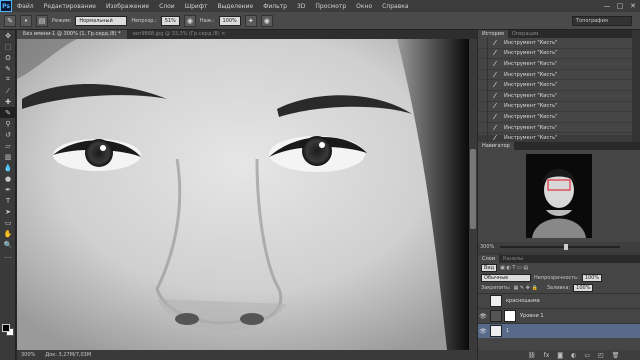 This screenshot has width=640, height=360. I want to click on menu-item: Изображение, so click(127, 6).